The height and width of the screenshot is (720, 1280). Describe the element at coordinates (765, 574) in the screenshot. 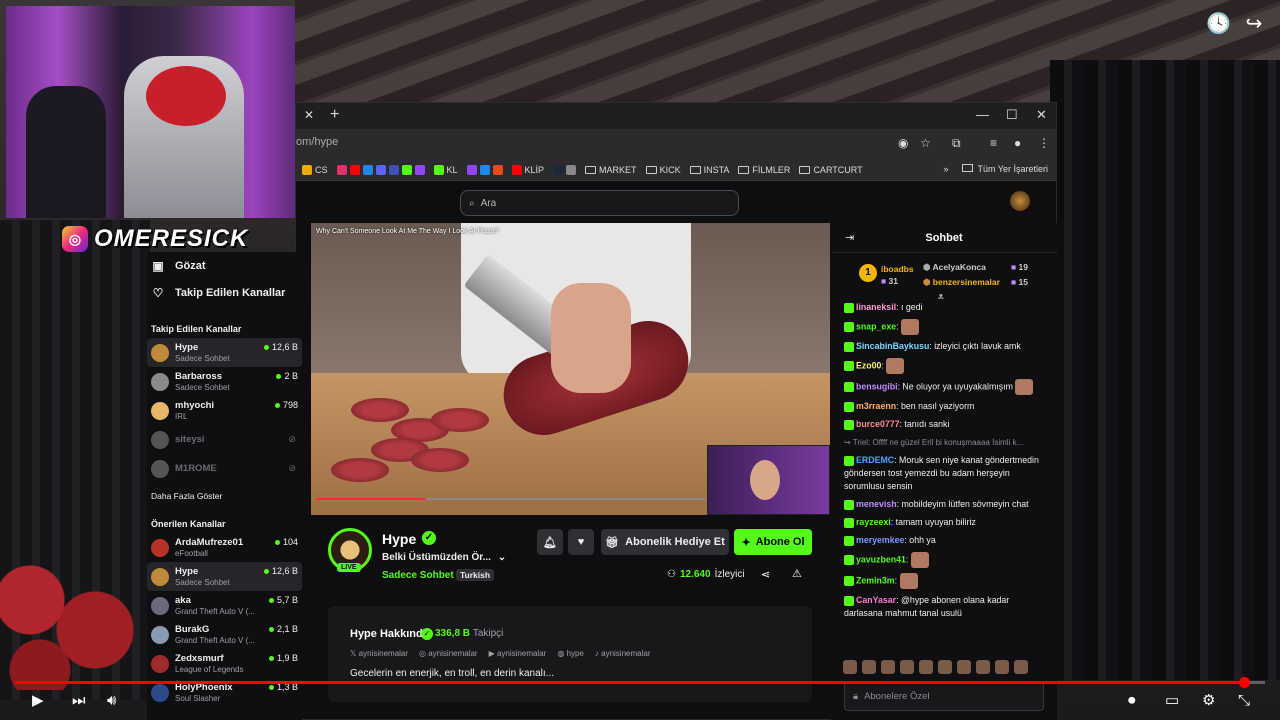

I see `share-icon: ⋖` at that location.